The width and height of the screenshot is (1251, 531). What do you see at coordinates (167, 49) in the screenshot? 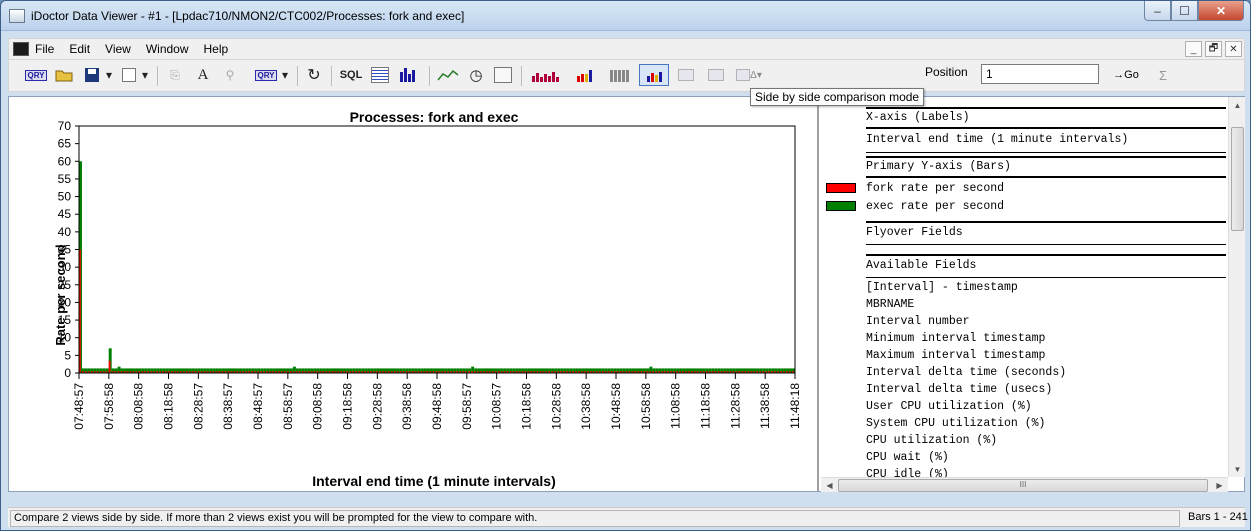
I see `menu-window: Window` at bounding box center [167, 49].